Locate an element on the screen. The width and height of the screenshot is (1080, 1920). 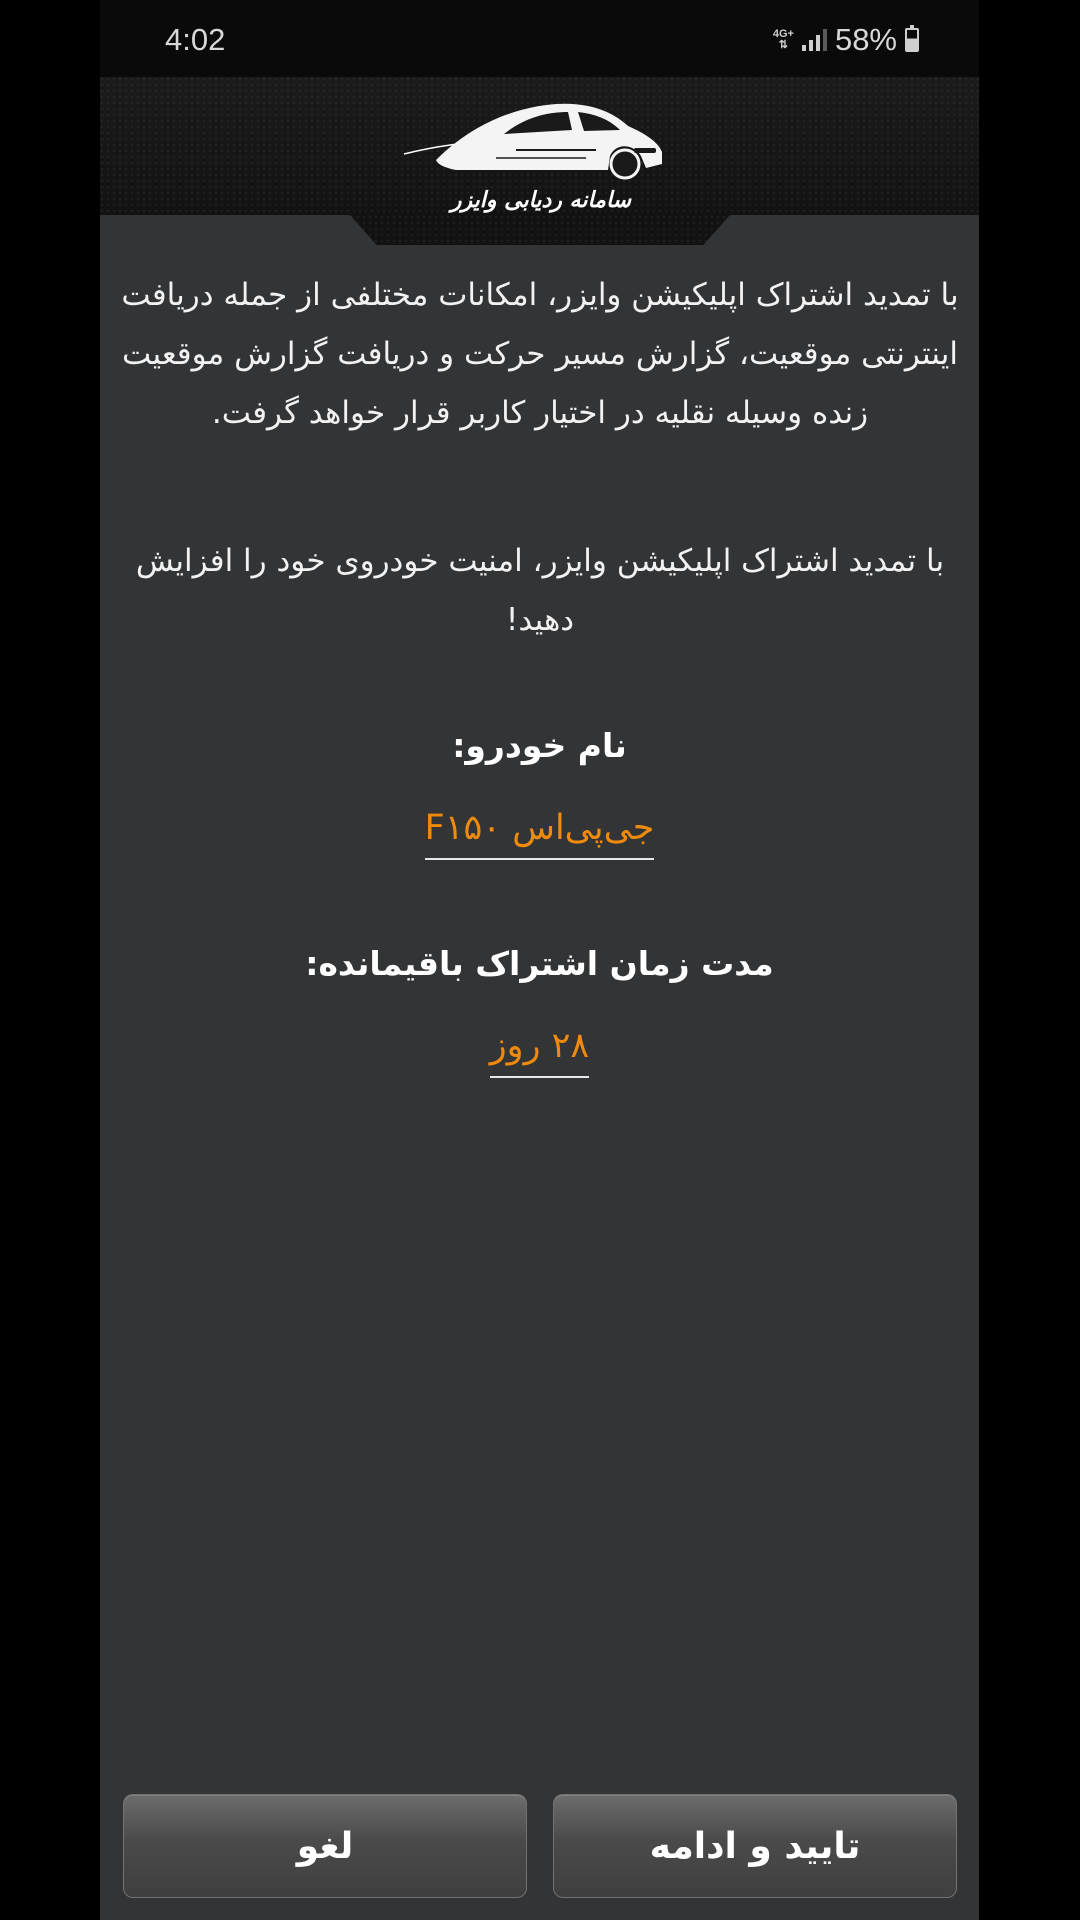
battery-percent: 58% is located at coordinates (865, 39).